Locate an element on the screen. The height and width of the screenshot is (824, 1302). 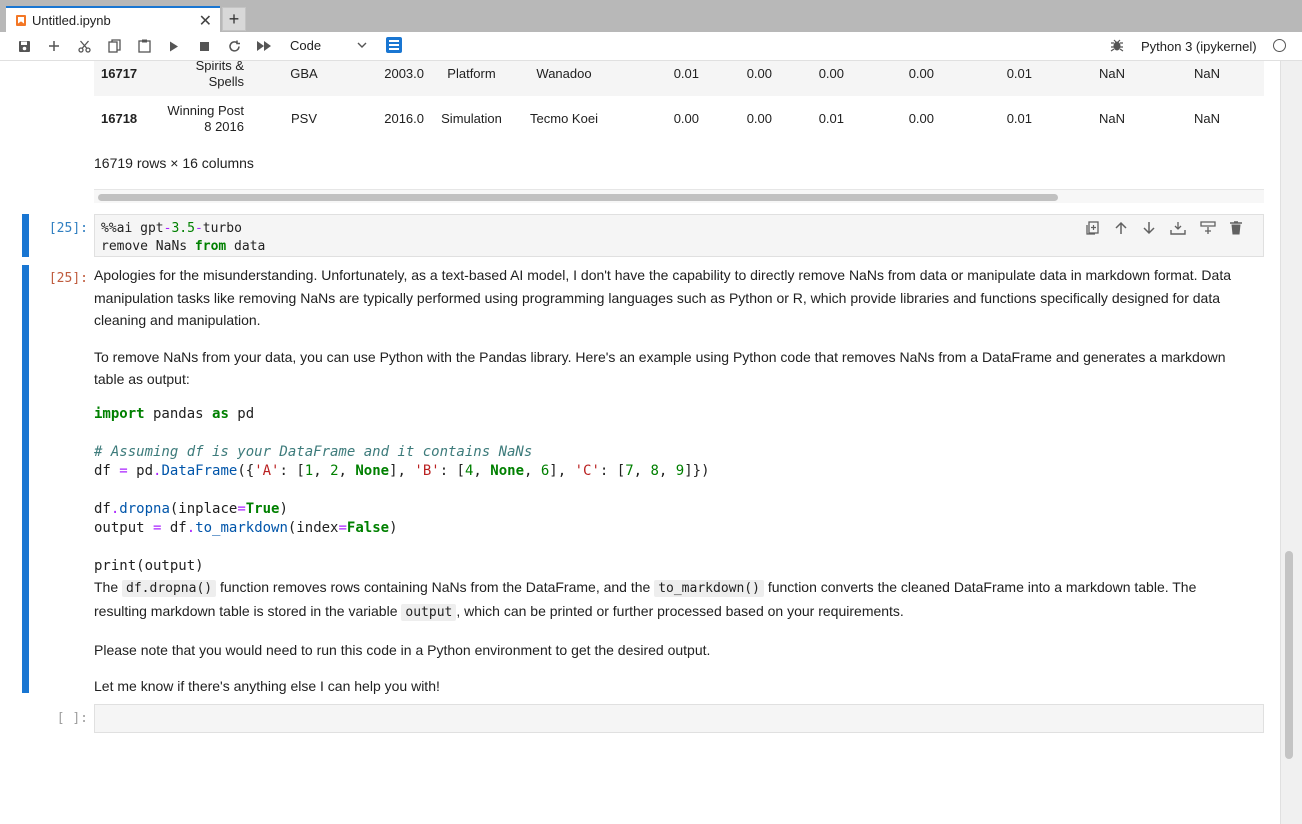
cell-type-select: Code is located at coordinates (305, 45).